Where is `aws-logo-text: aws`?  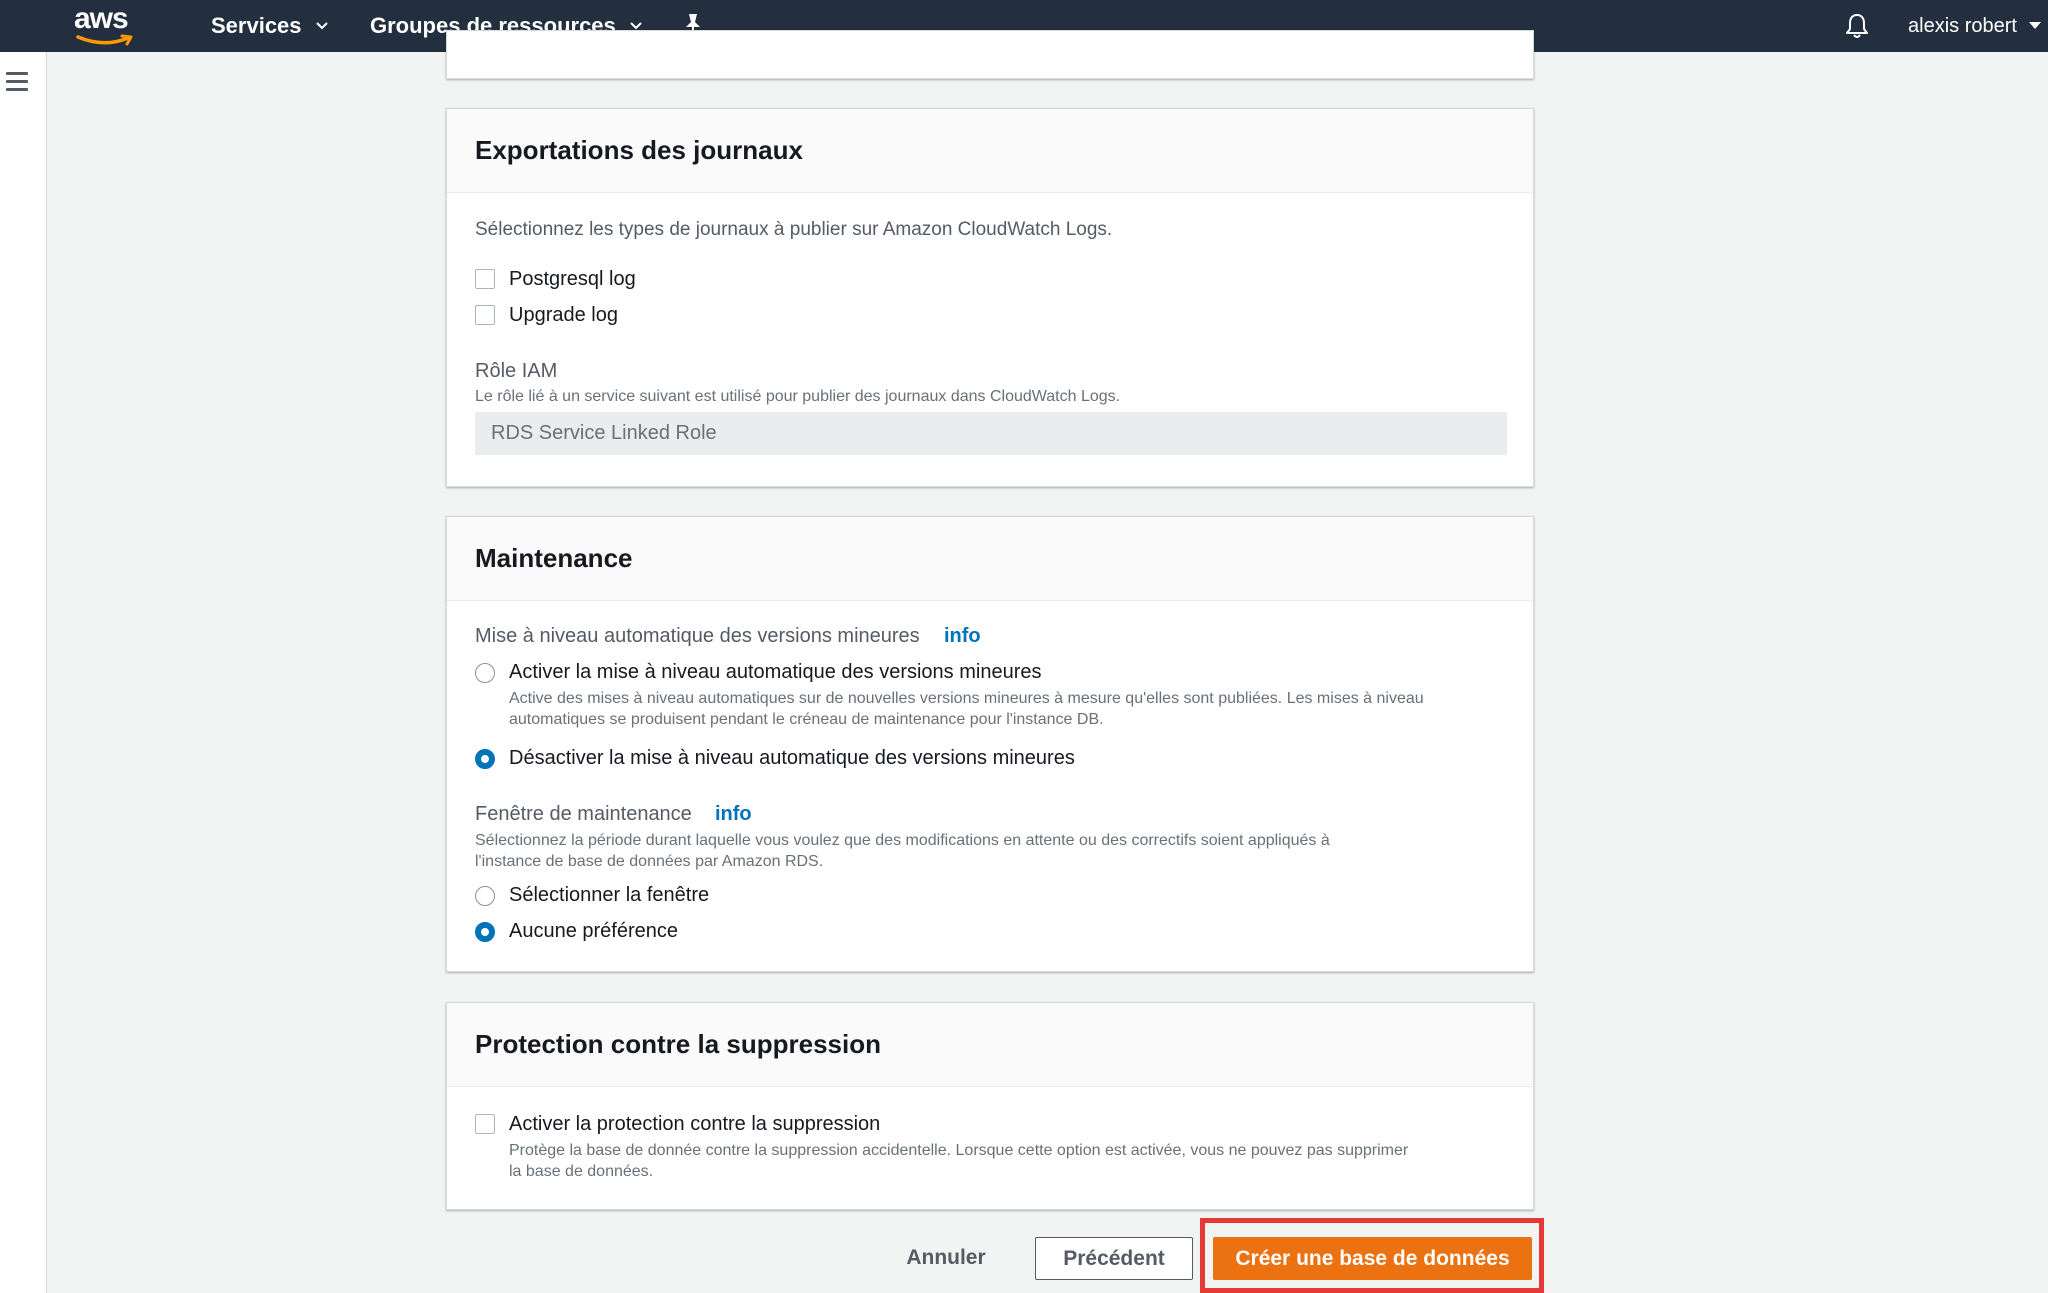
aws-logo-text: aws is located at coordinates (101, 18).